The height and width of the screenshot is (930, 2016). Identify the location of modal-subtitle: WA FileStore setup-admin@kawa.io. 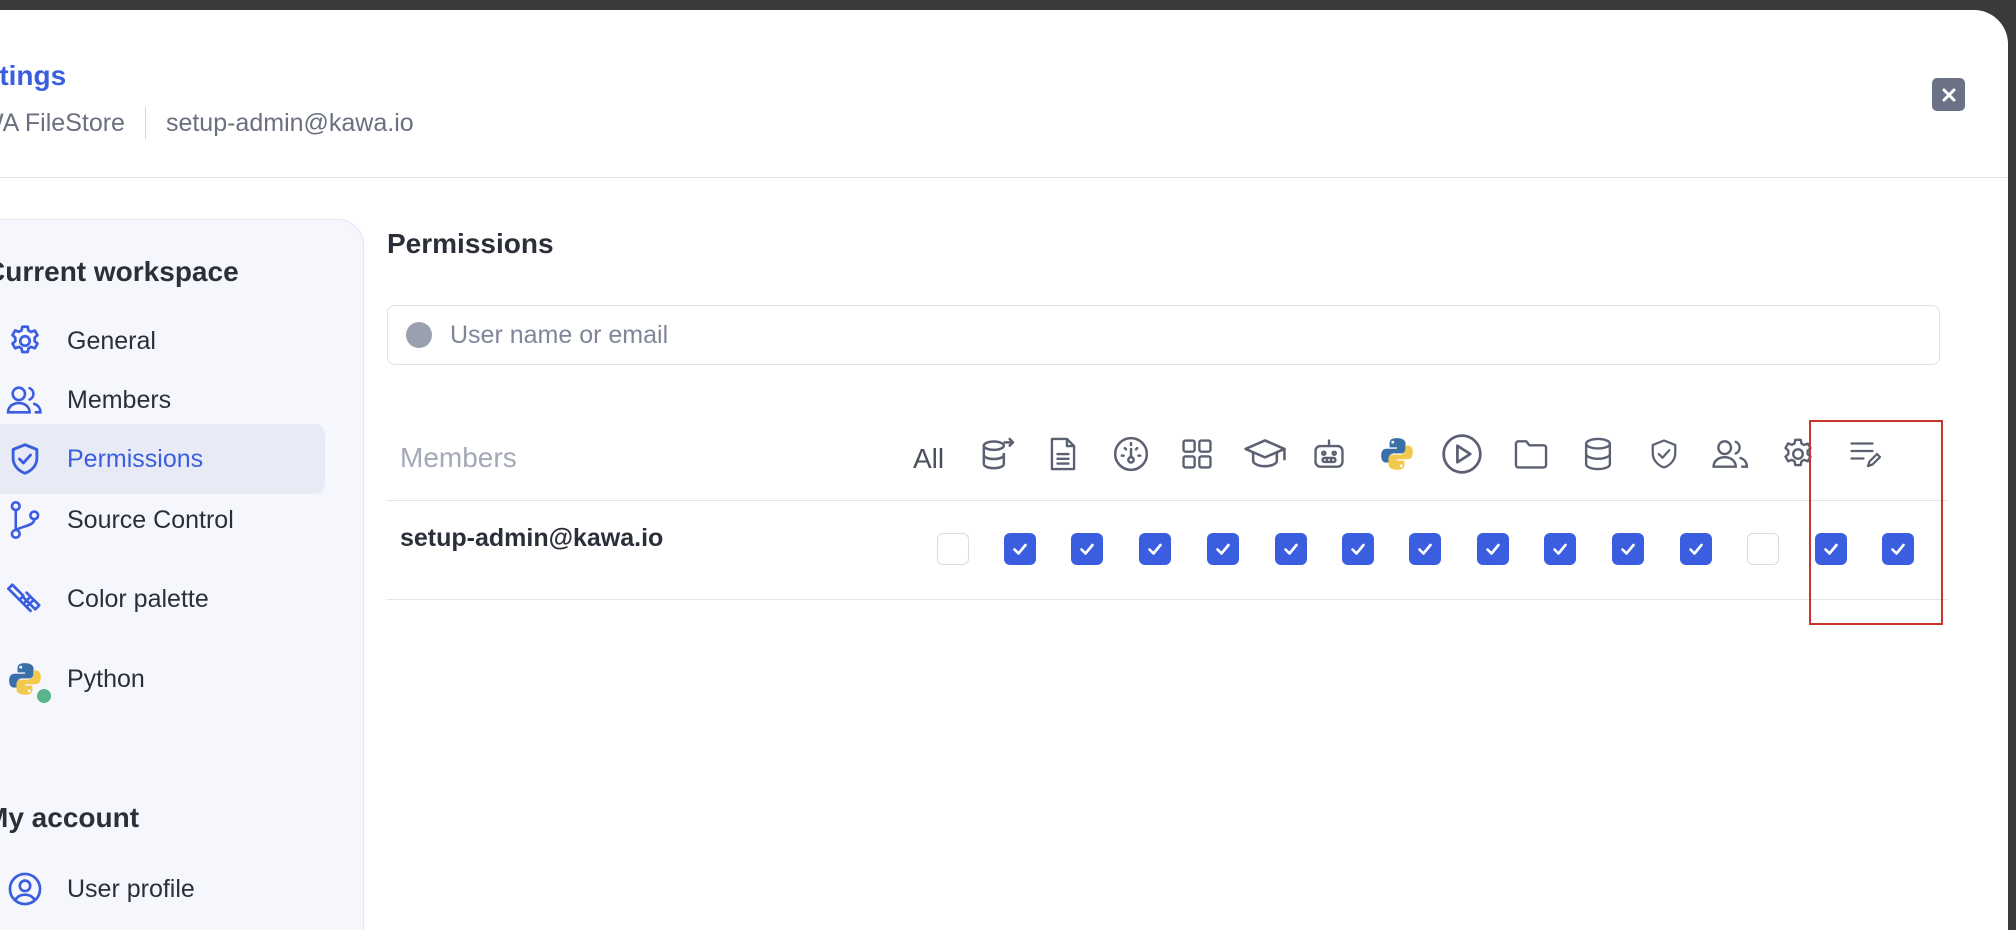
(207, 123).